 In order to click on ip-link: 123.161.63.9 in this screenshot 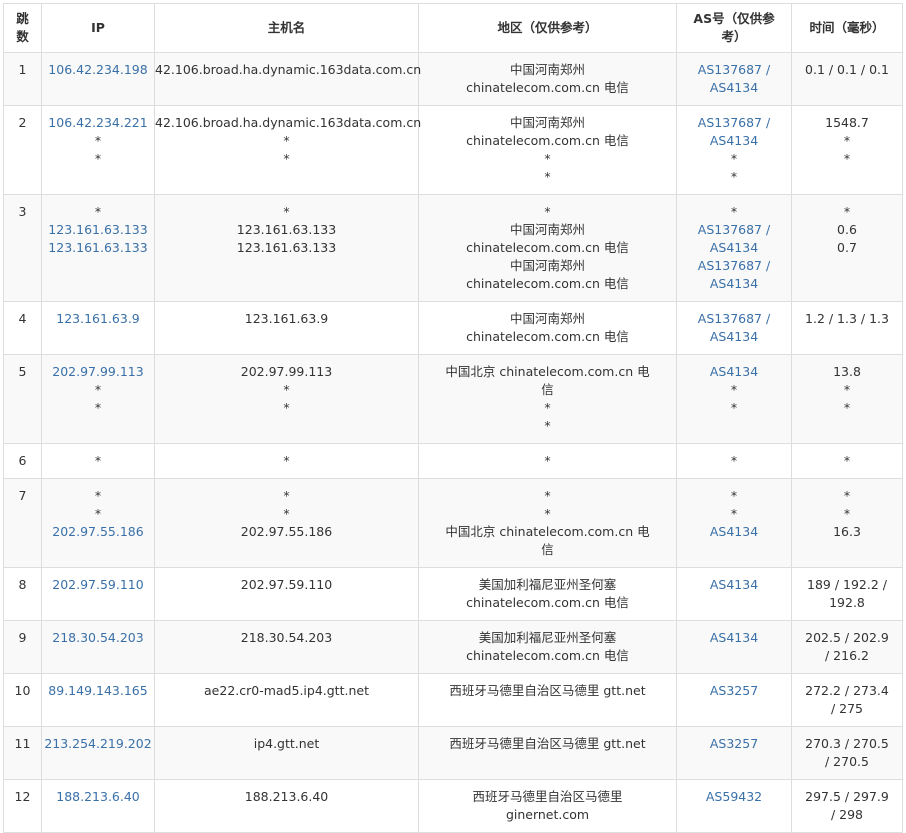, I will do `click(98, 319)`.